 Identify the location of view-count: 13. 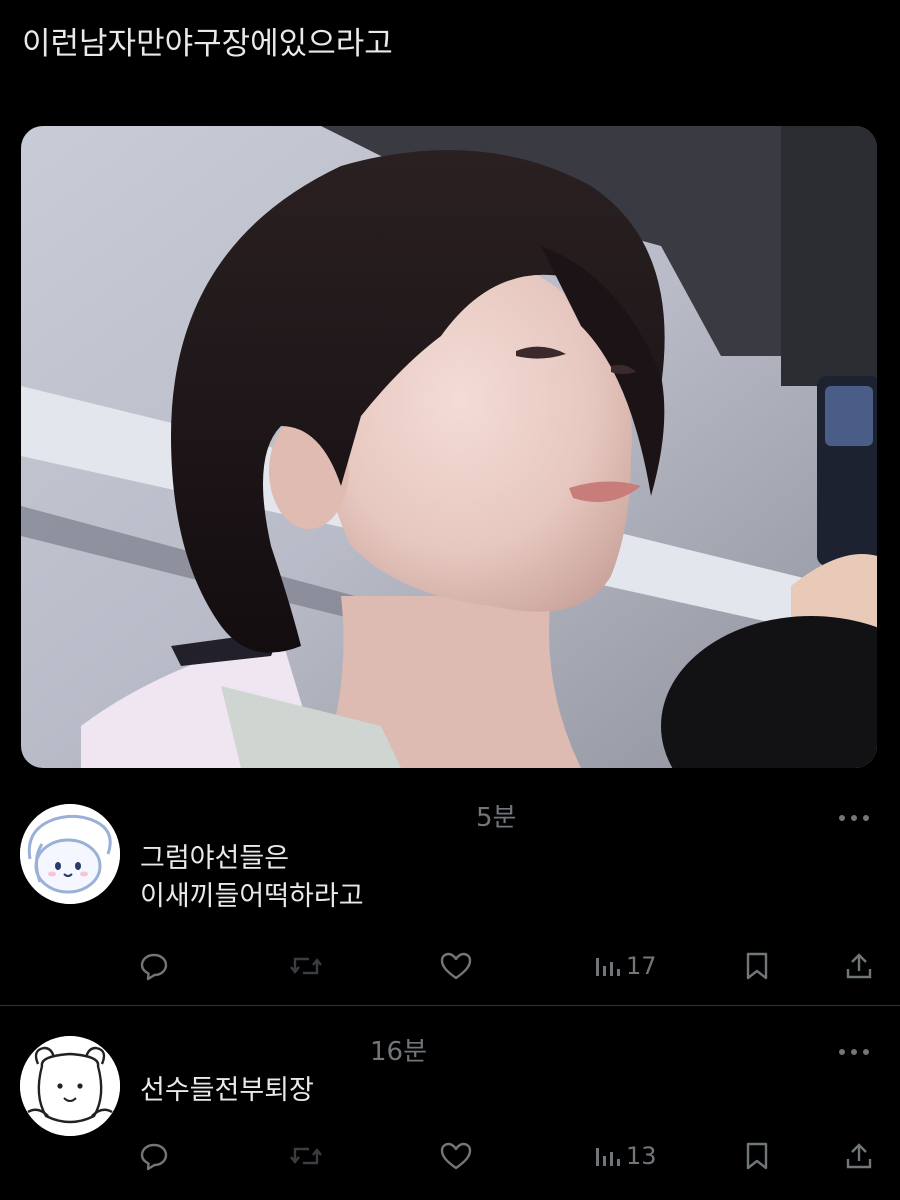
(641, 1156).